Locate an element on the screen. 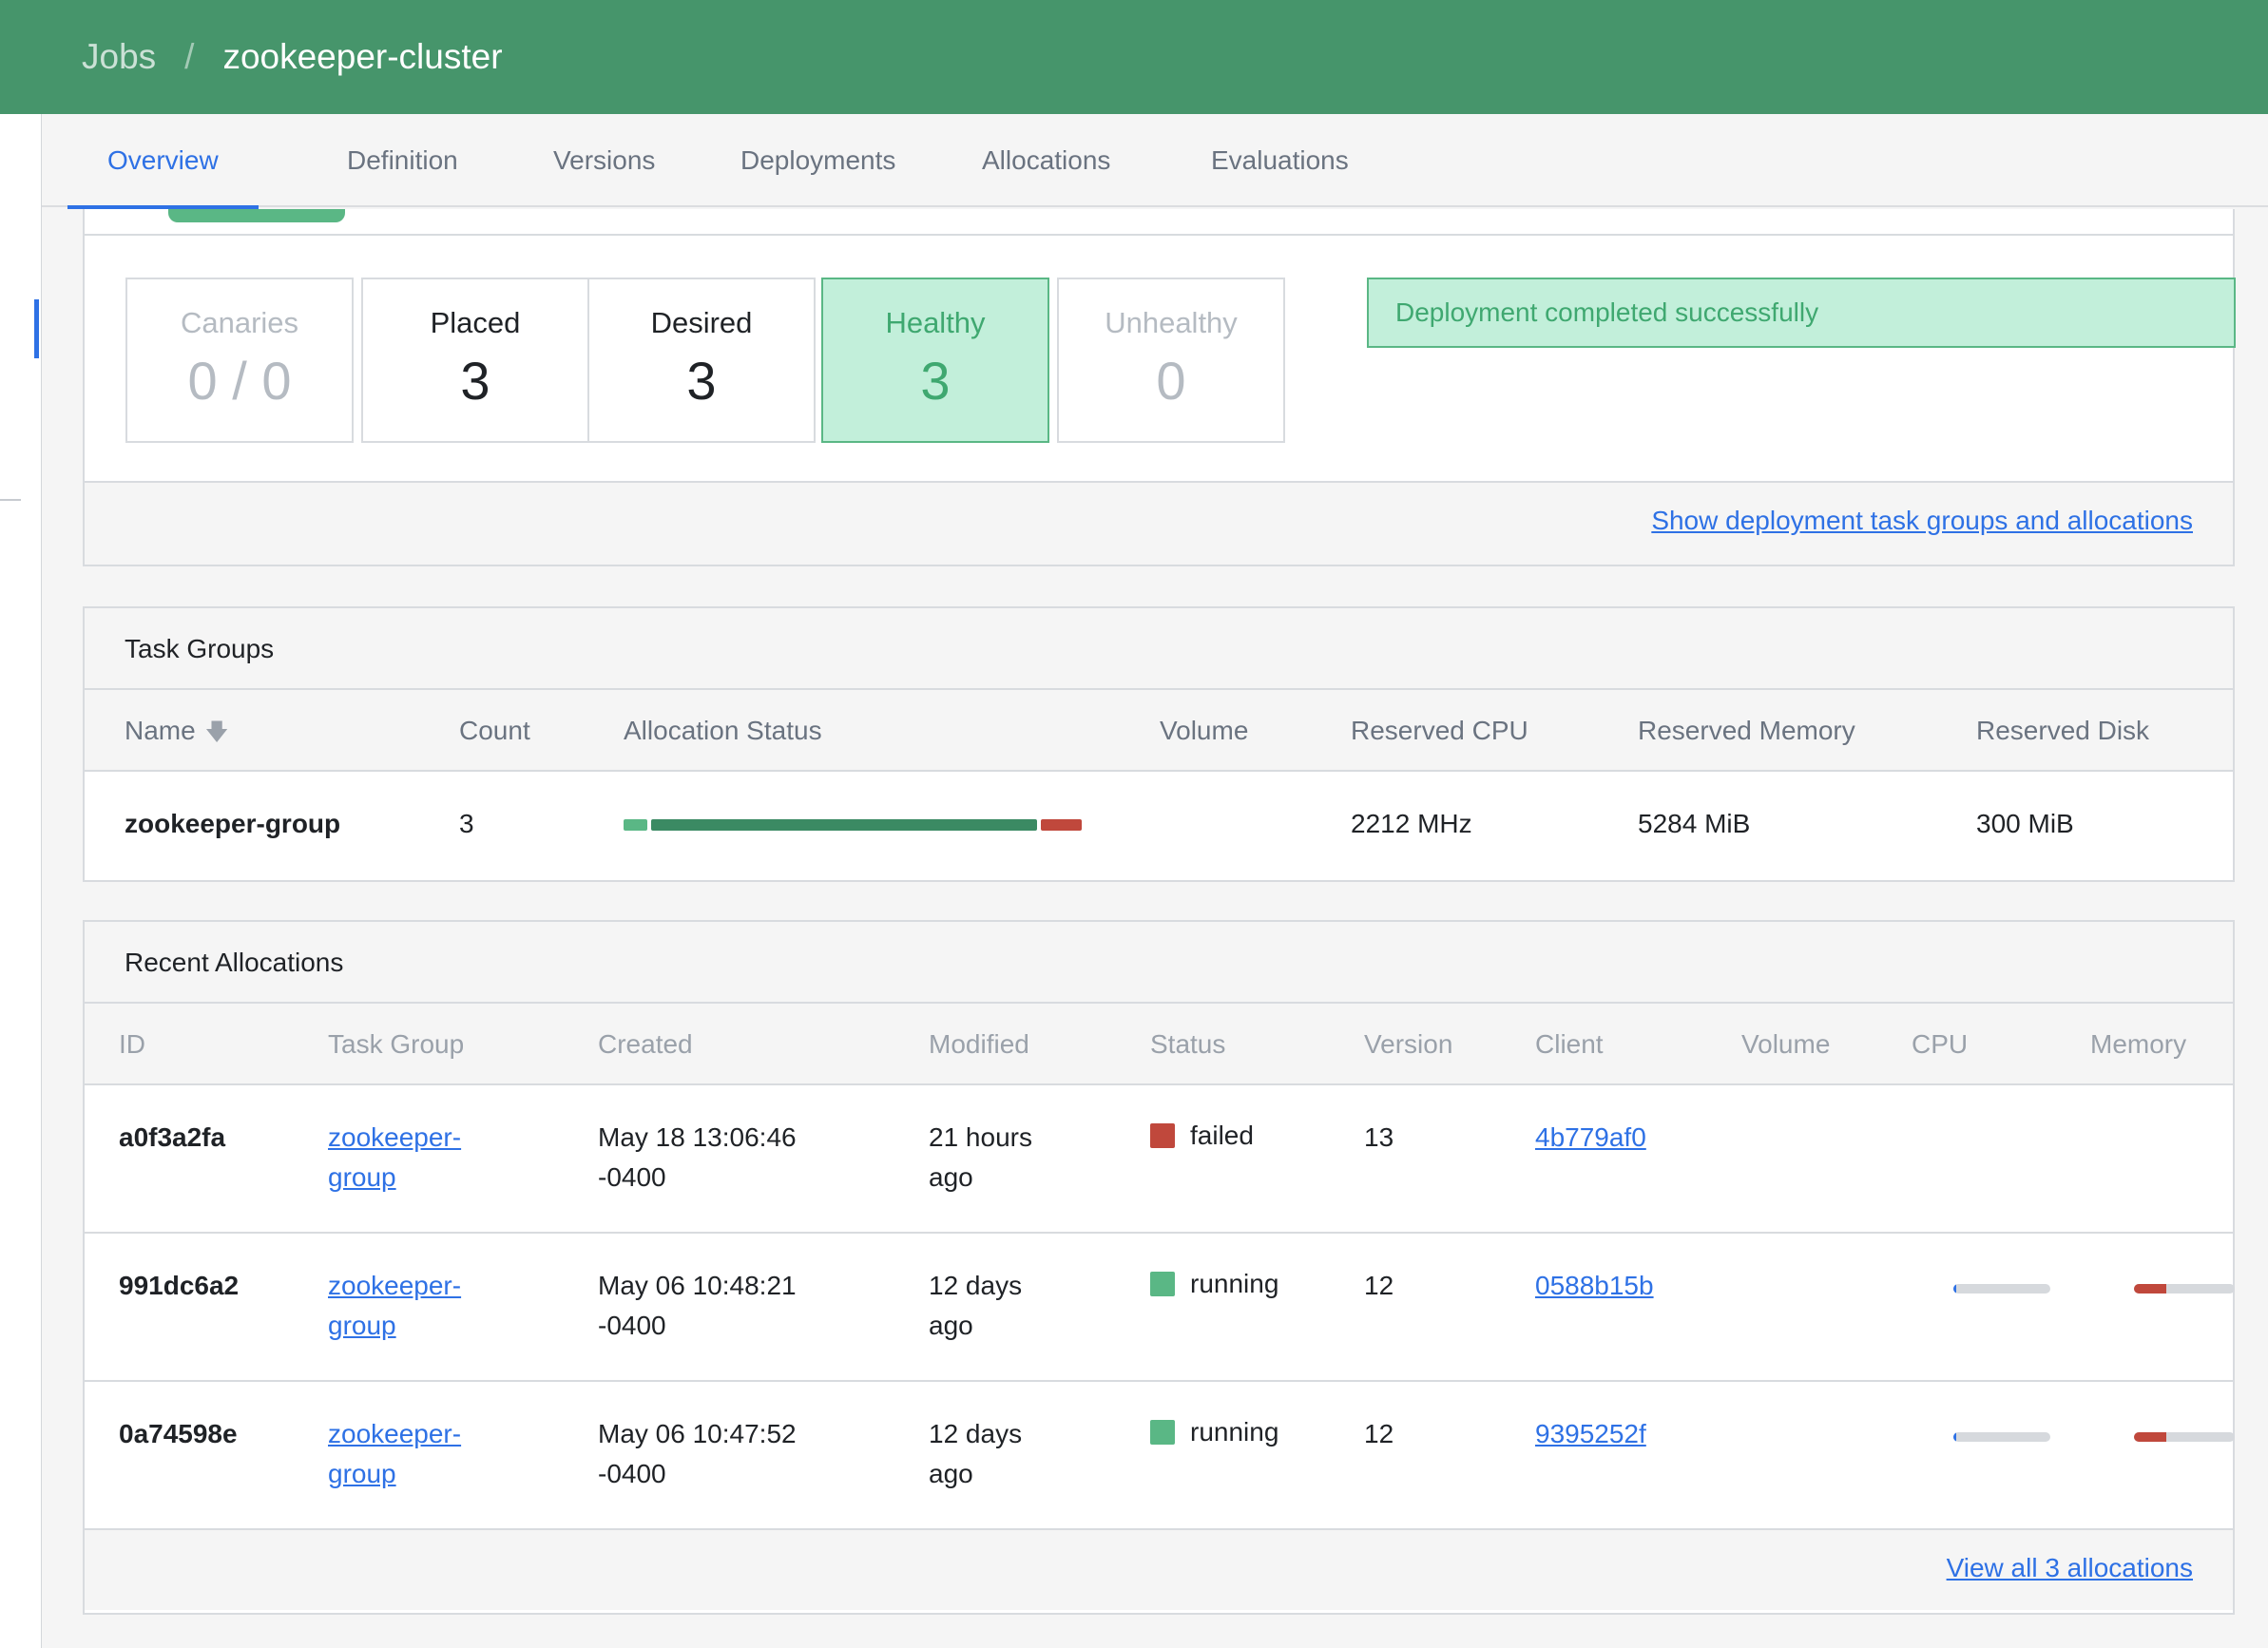 The image size is (2268, 1648). tab-definition: Definition is located at coordinates (402, 160).